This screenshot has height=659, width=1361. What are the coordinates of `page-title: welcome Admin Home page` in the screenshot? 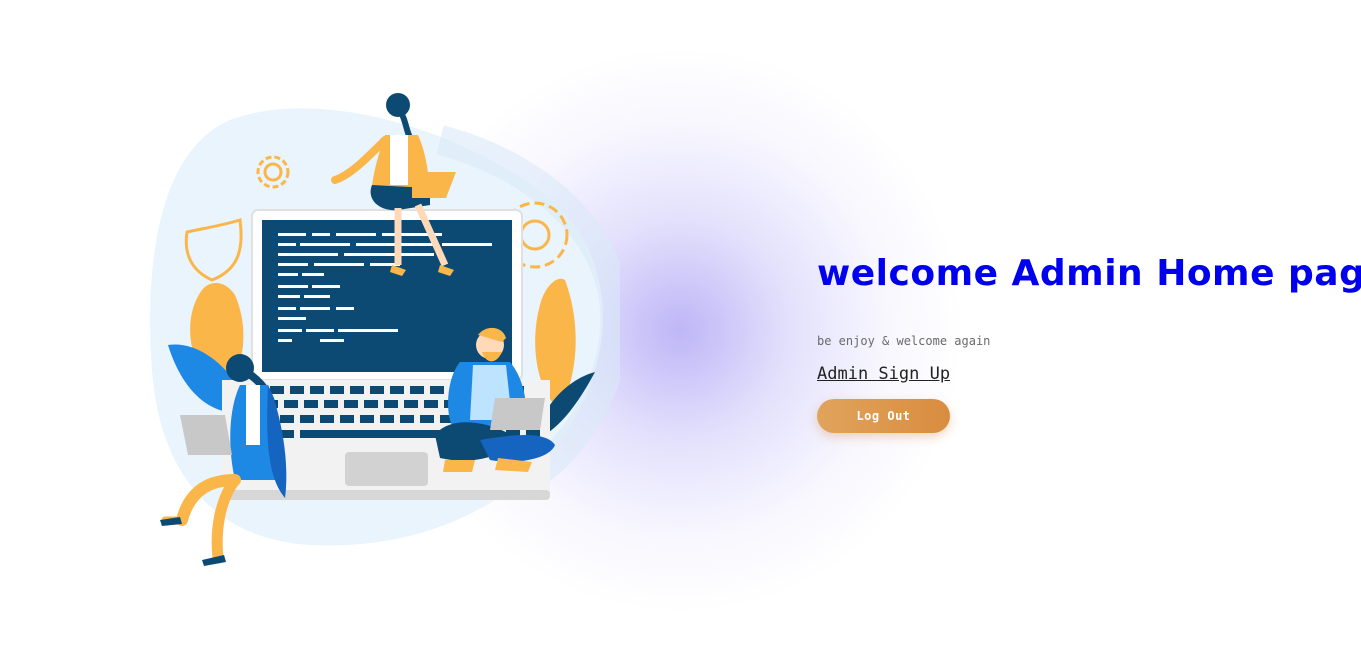 It's located at (1089, 273).